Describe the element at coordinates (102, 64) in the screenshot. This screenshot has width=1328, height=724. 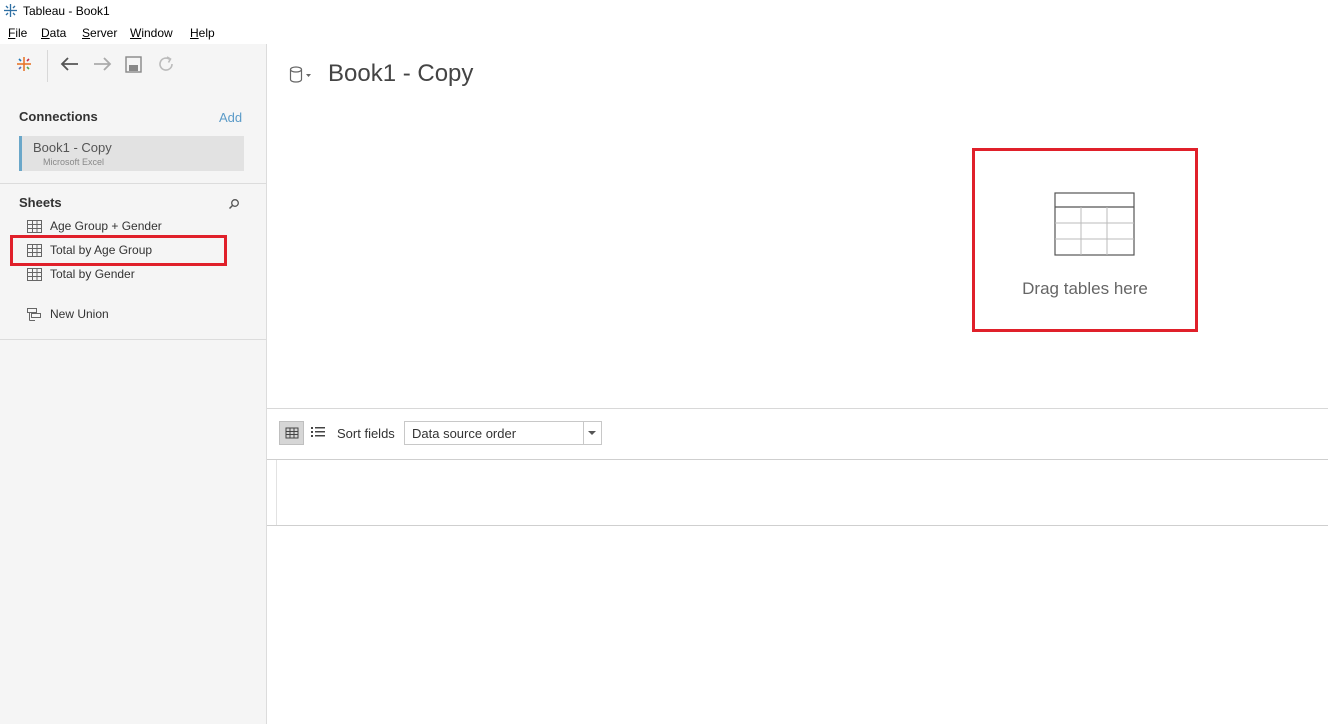
I see `forward-arrow-icon` at that location.